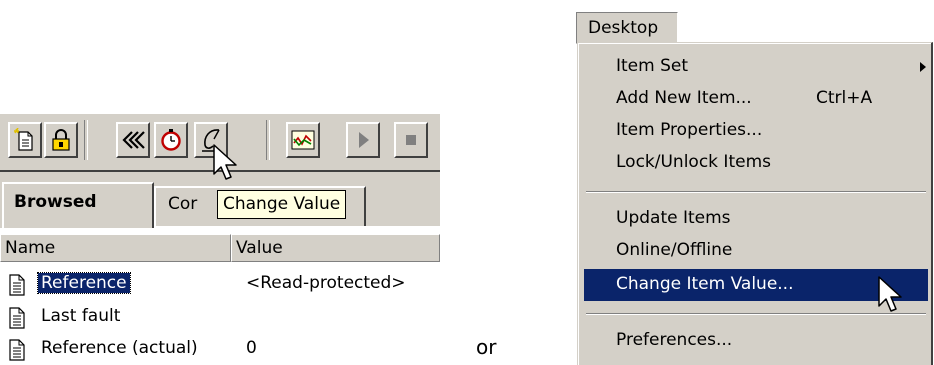 This screenshot has height=365, width=934. Describe the element at coordinates (627, 28) in the screenshot. I see `menubar-desktop: Desktop` at that location.